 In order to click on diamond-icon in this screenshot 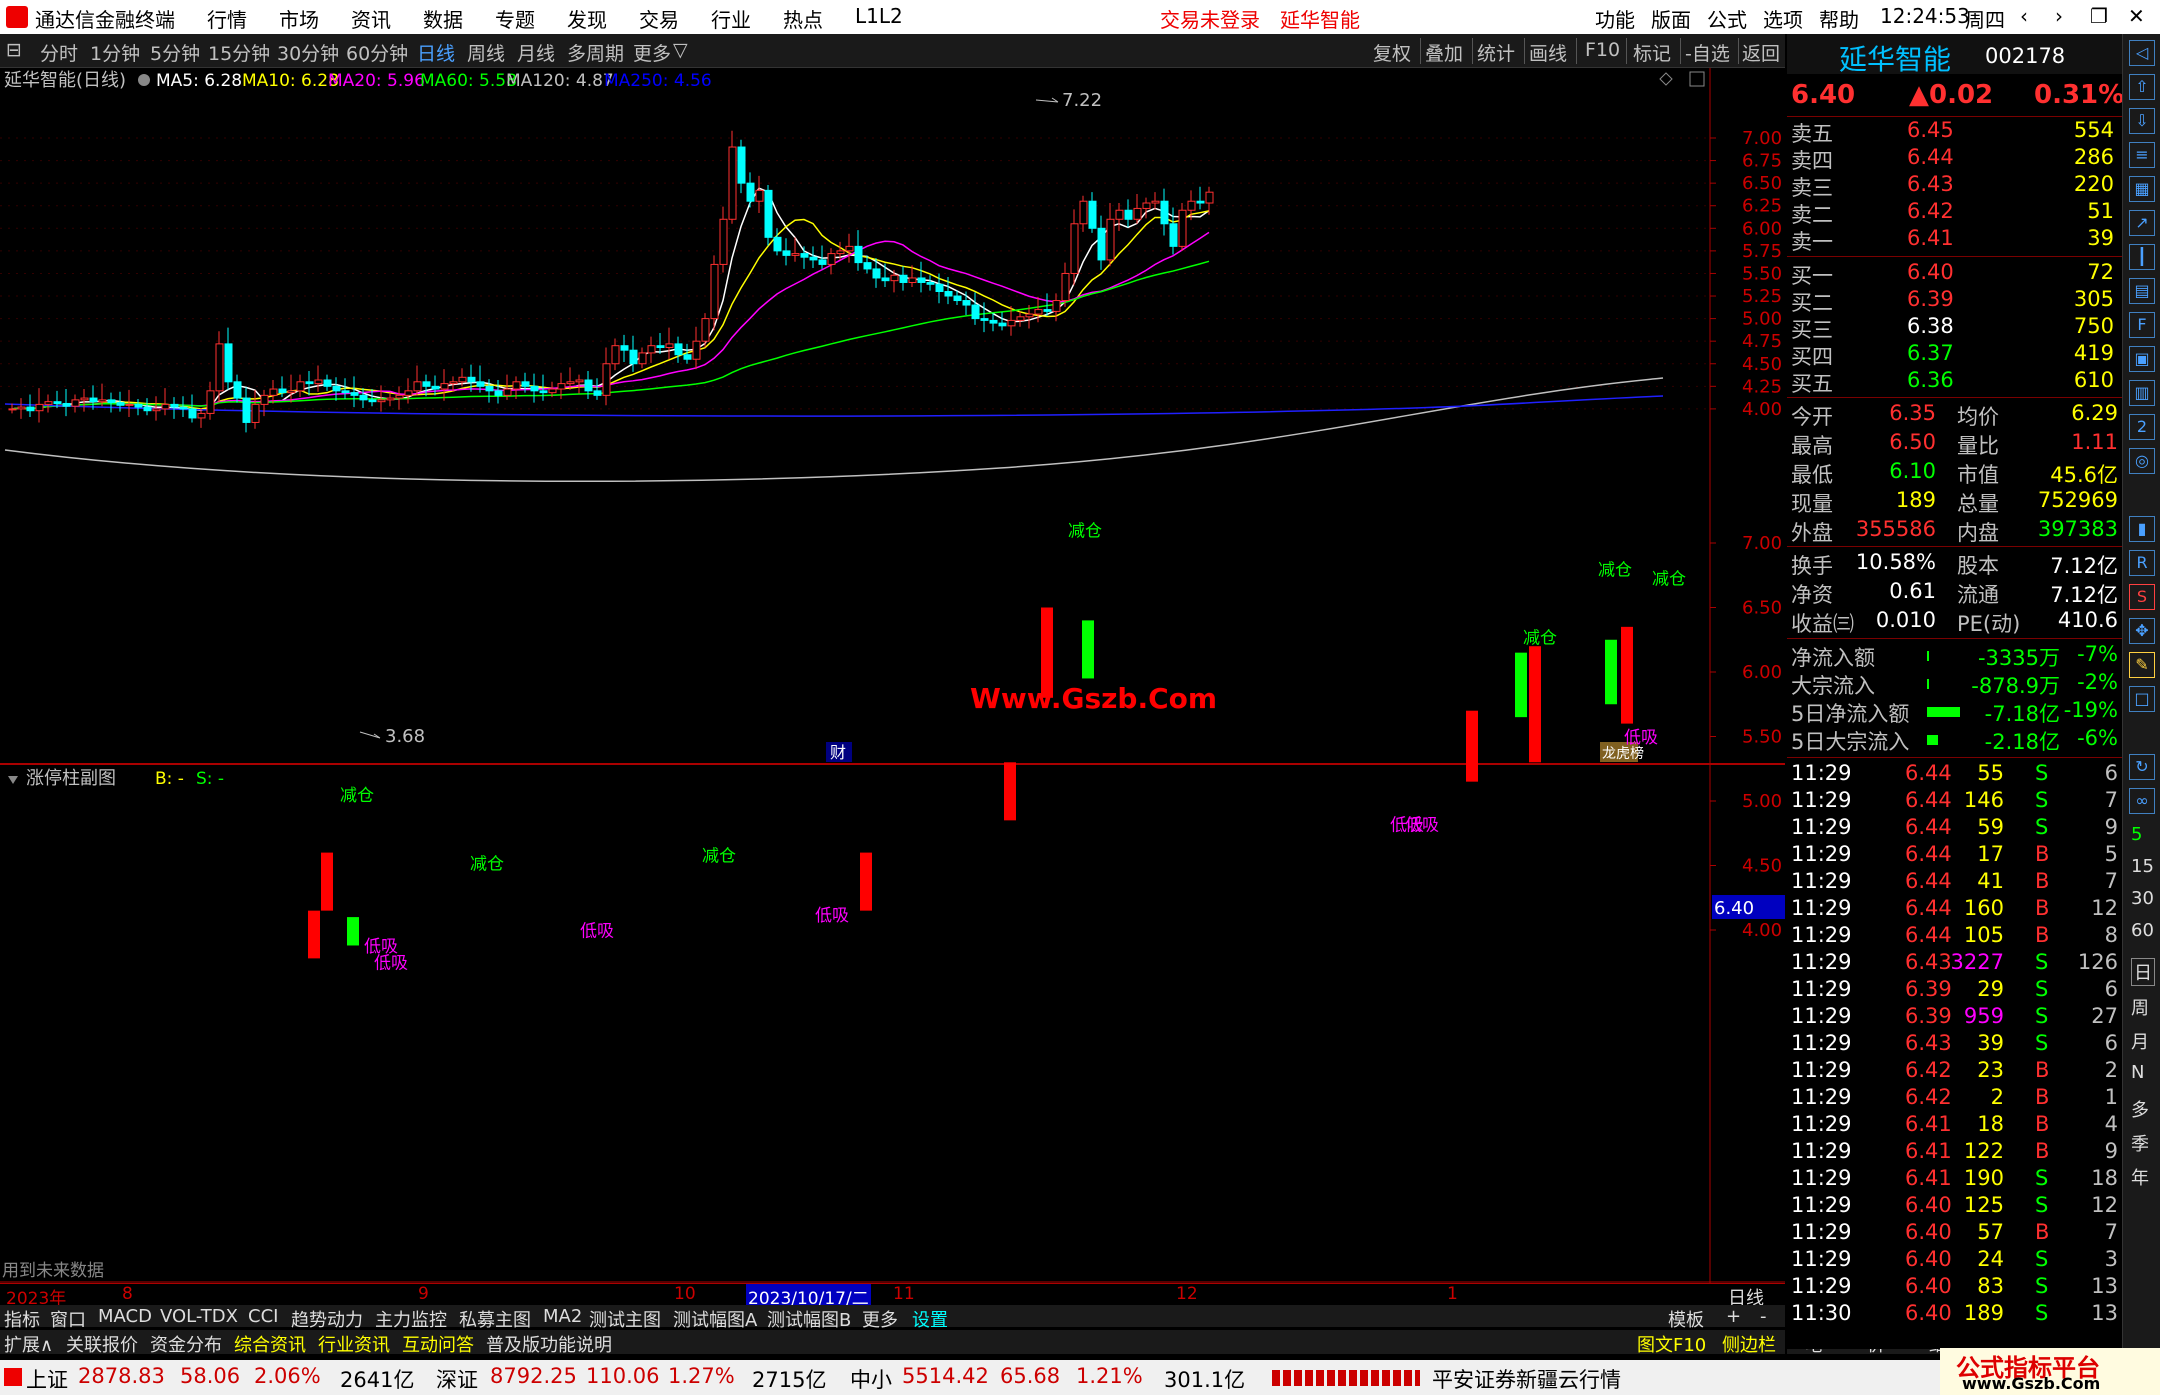, I will do `click(1666, 79)`.